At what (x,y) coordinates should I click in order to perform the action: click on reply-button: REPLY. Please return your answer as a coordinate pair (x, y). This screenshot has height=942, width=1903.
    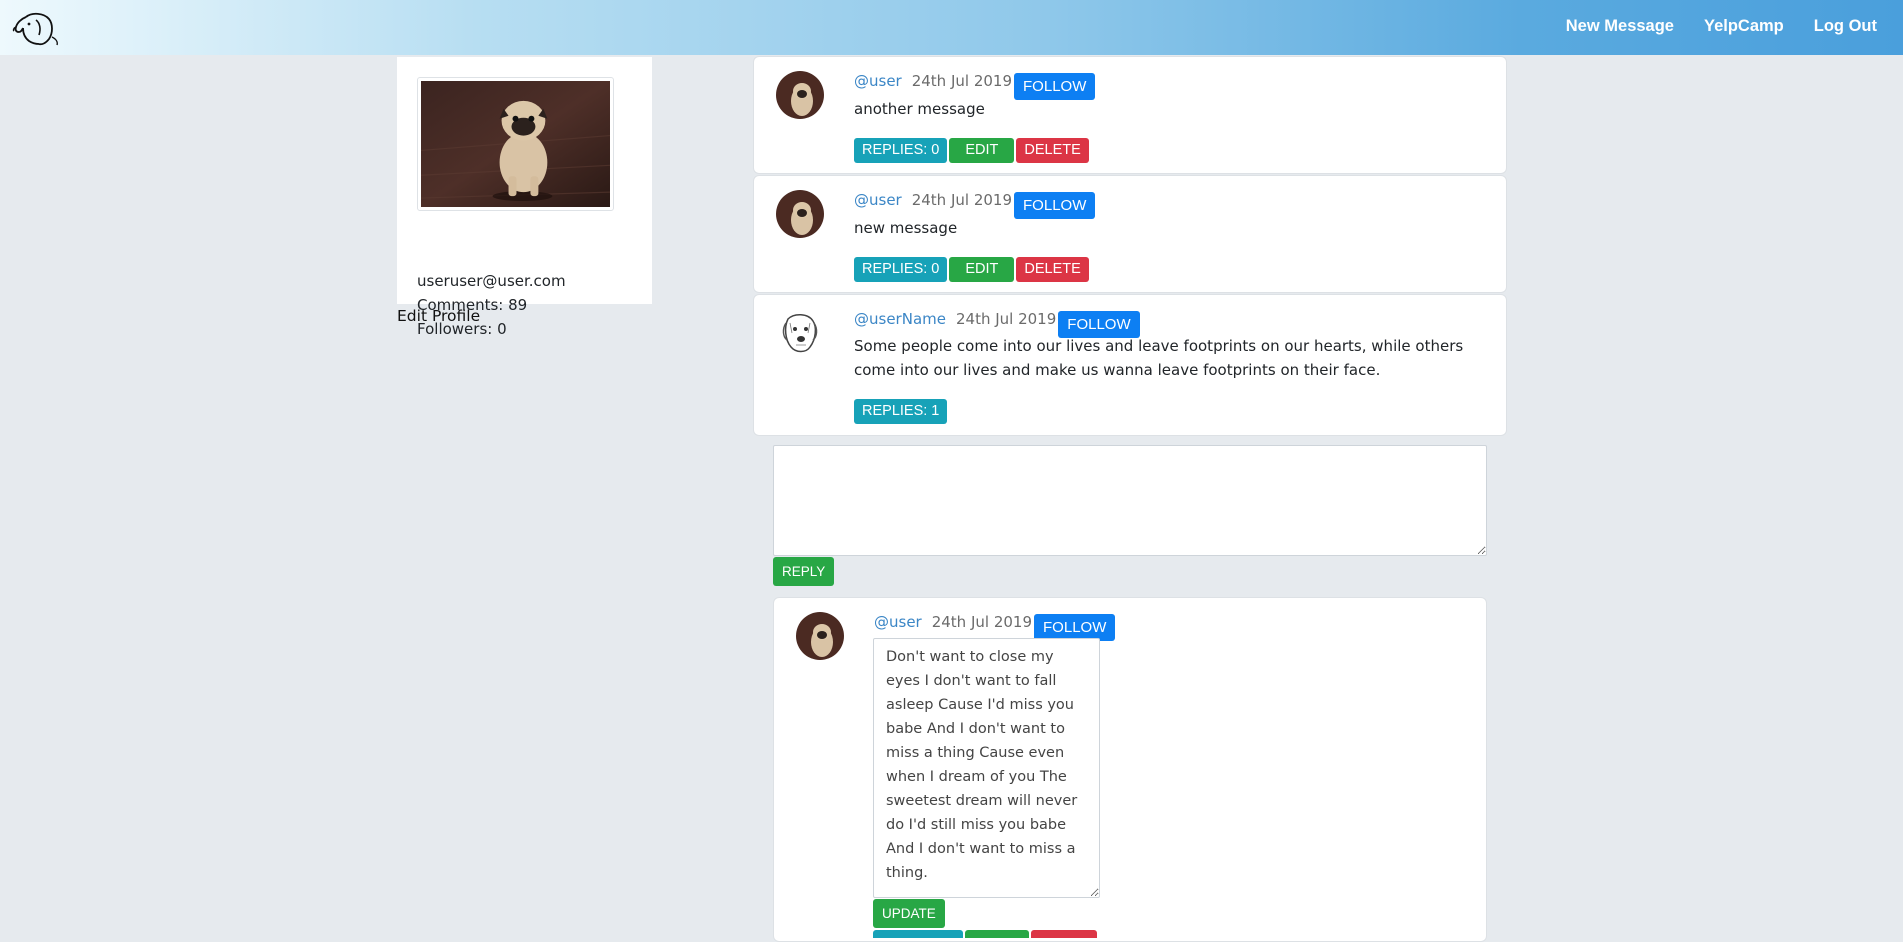
    Looking at the image, I should click on (804, 571).